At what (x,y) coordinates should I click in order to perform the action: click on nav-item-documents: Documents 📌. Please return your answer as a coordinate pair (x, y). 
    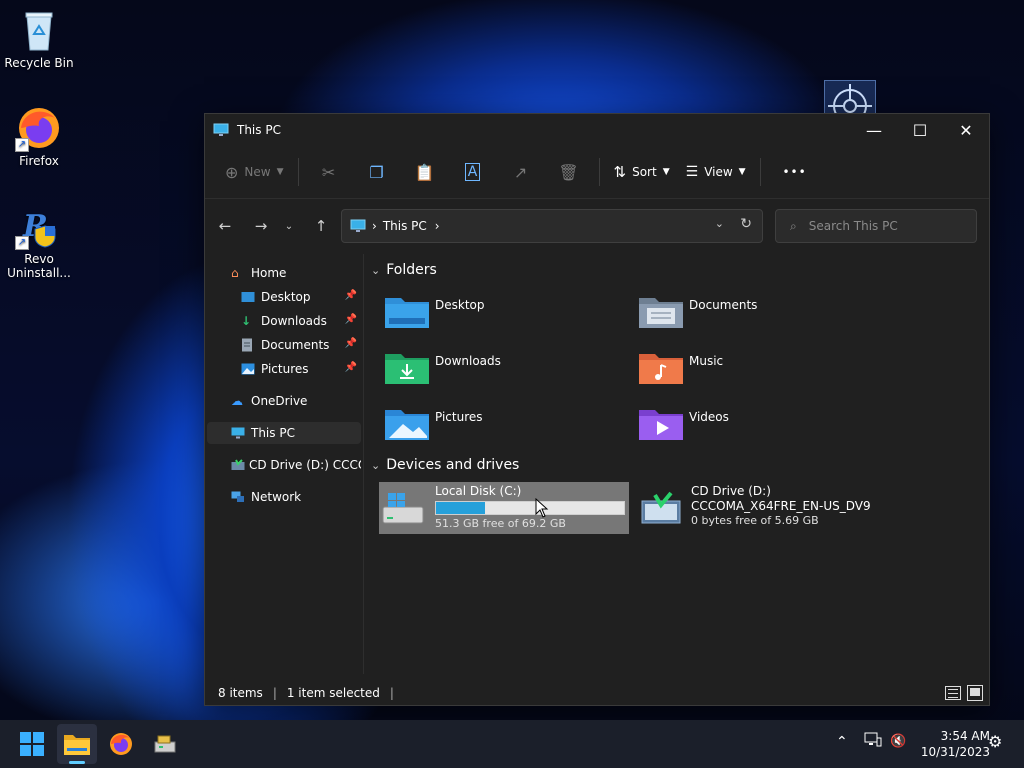
    Looking at the image, I should click on (284, 345).